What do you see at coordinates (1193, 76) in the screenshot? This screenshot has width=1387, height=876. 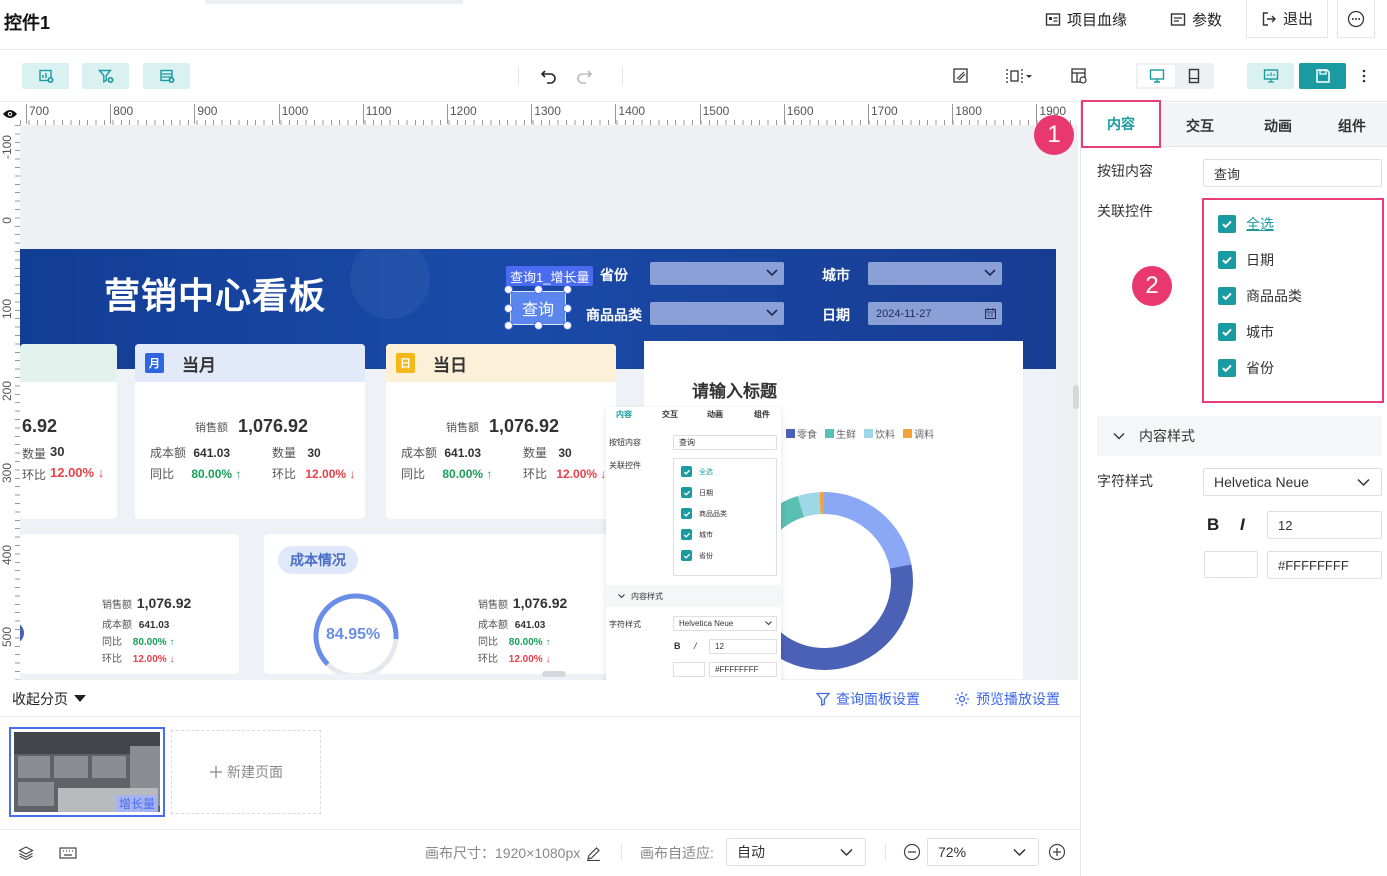 I see `mobile-view-button` at bounding box center [1193, 76].